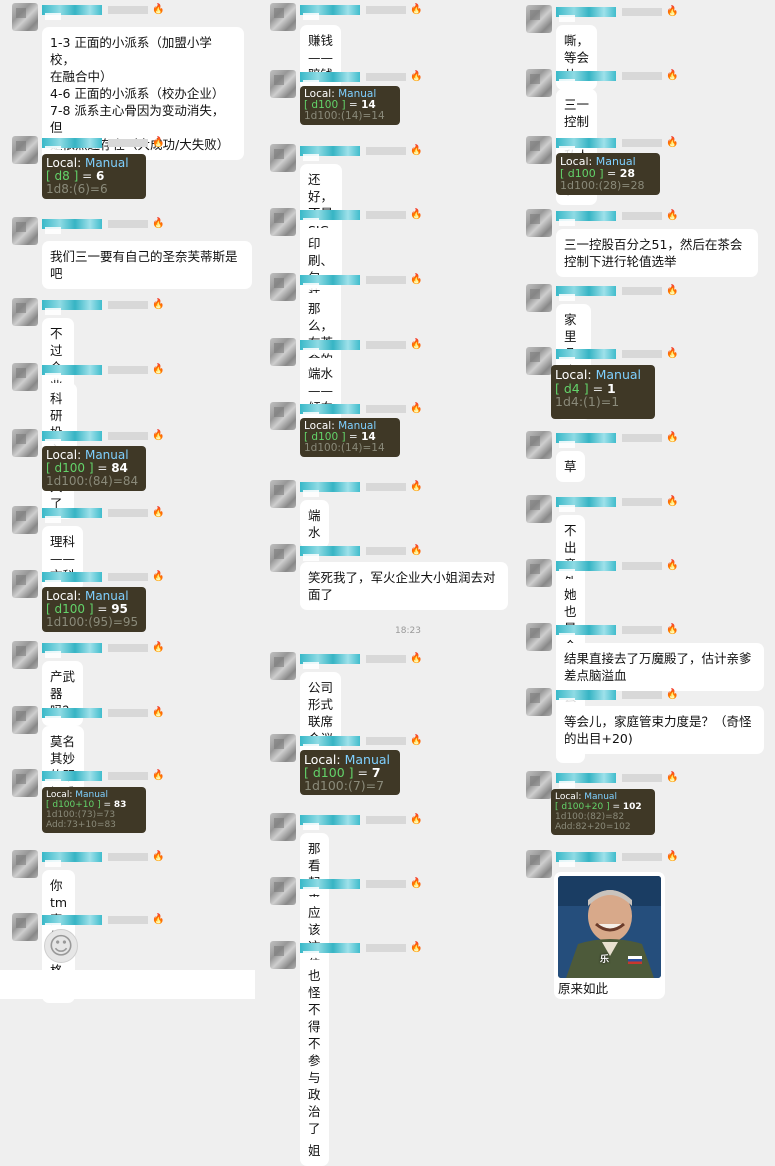 This screenshot has width=775, height=1166. What do you see at coordinates (147, 265) in the screenshot?
I see `message-bubble: 我们三一要有自己的圣奈芙蒂斯是 吧` at bounding box center [147, 265].